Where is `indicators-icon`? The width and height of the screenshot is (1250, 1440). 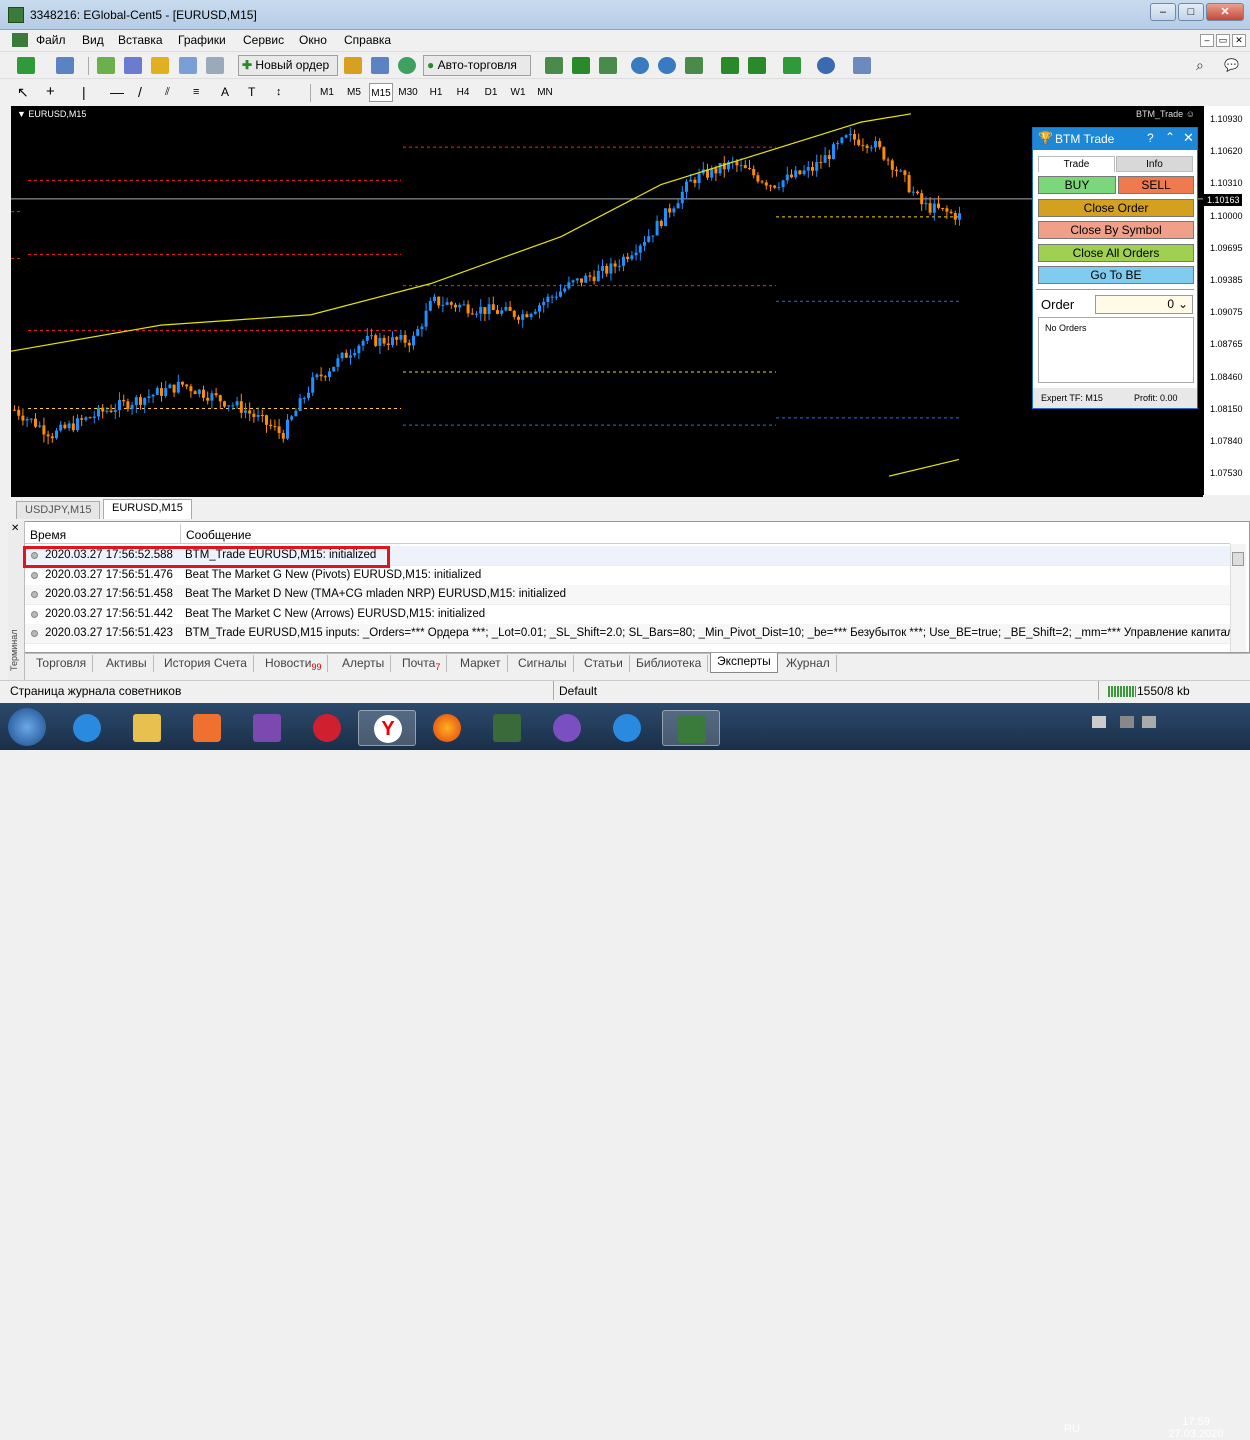 indicators-icon is located at coordinates (792, 65).